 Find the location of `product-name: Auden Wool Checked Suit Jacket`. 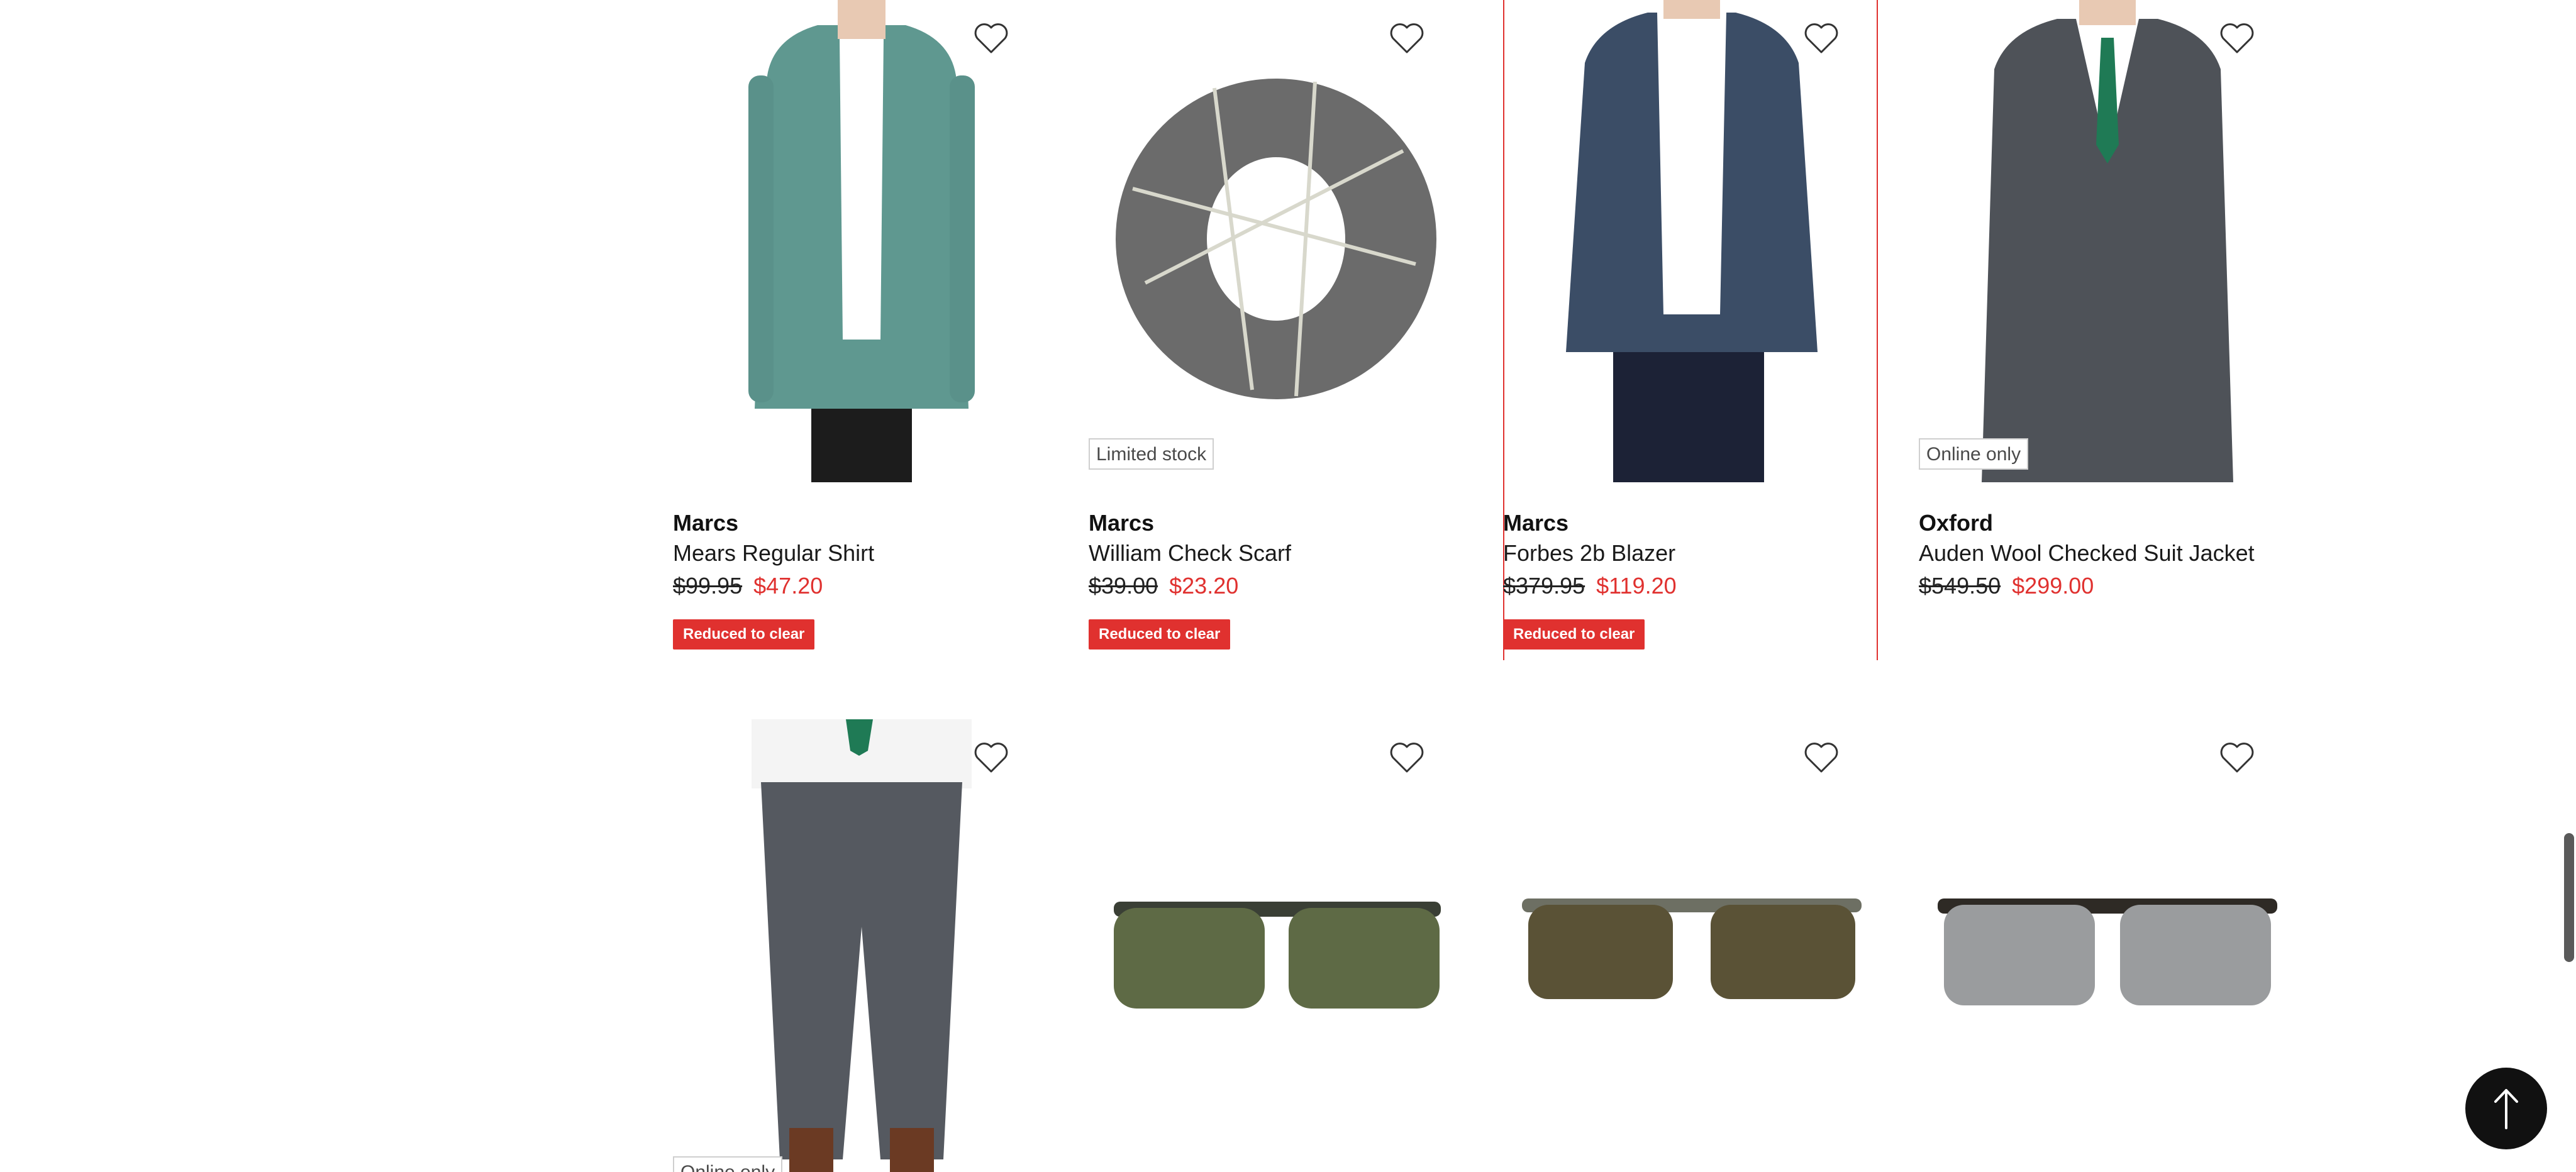

product-name: Auden Wool Checked Suit Jacket is located at coordinates (2106, 553).